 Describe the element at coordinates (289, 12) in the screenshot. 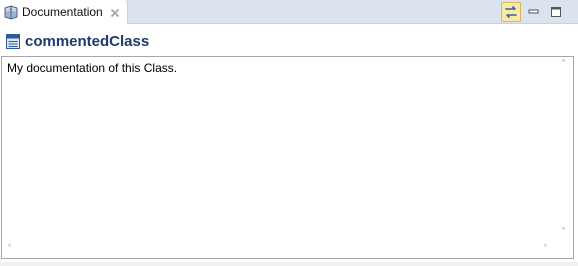

I see `view-tab-bar: Documentation` at that location.